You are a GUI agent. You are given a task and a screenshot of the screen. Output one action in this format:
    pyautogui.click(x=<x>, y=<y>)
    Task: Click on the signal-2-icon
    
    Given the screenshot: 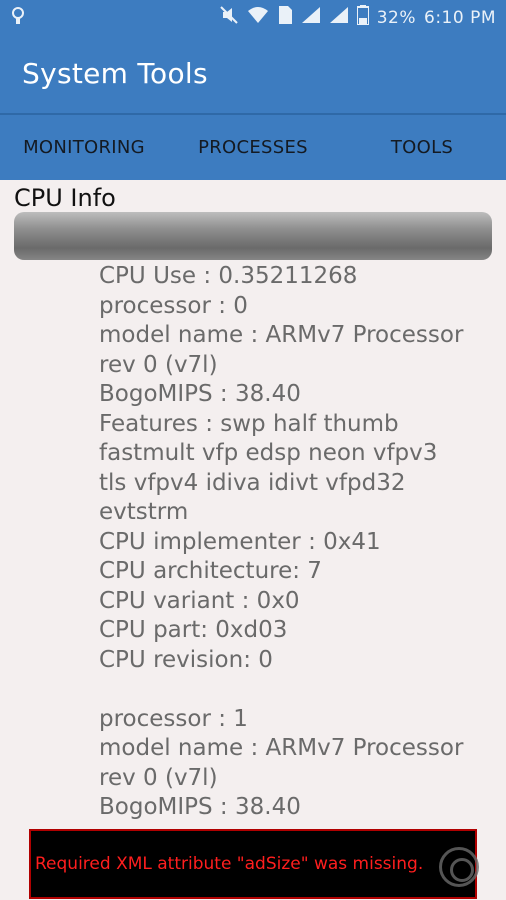 What is the action you would take?
    pyautogui.click(x=339, y=17)
    